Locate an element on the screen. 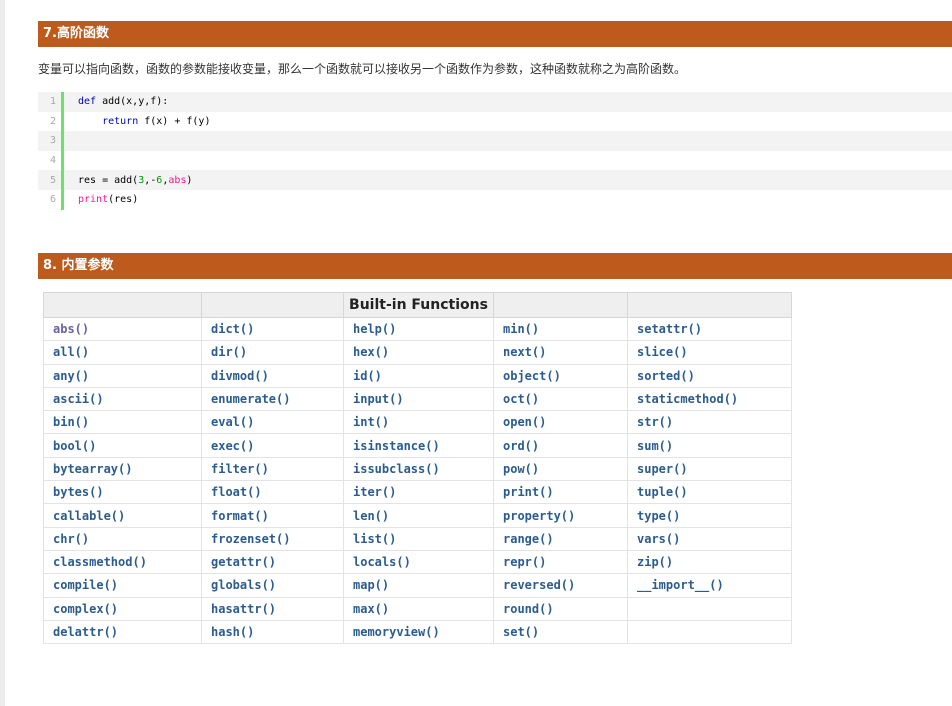 The image size is (952, 706). function-link: any() is located at coordinates (122, 375).